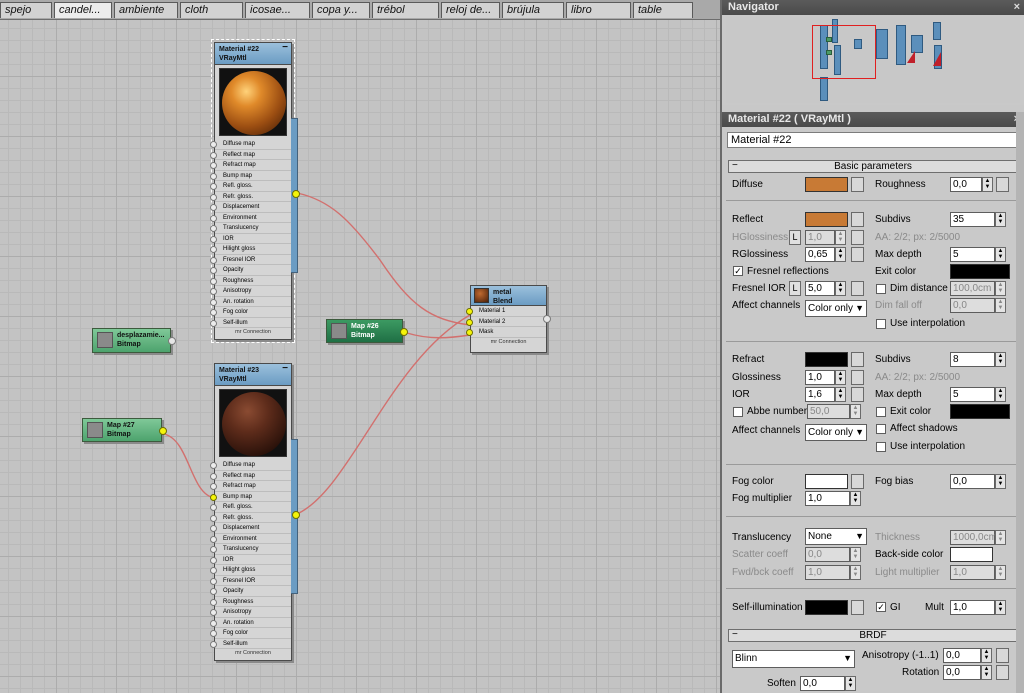 This screenshot has height=693, width=1024. Describe the element at coordinates (250, 249) in the screenshot. I see `slot-hilight-gloss: Hilight gloss` at that location.